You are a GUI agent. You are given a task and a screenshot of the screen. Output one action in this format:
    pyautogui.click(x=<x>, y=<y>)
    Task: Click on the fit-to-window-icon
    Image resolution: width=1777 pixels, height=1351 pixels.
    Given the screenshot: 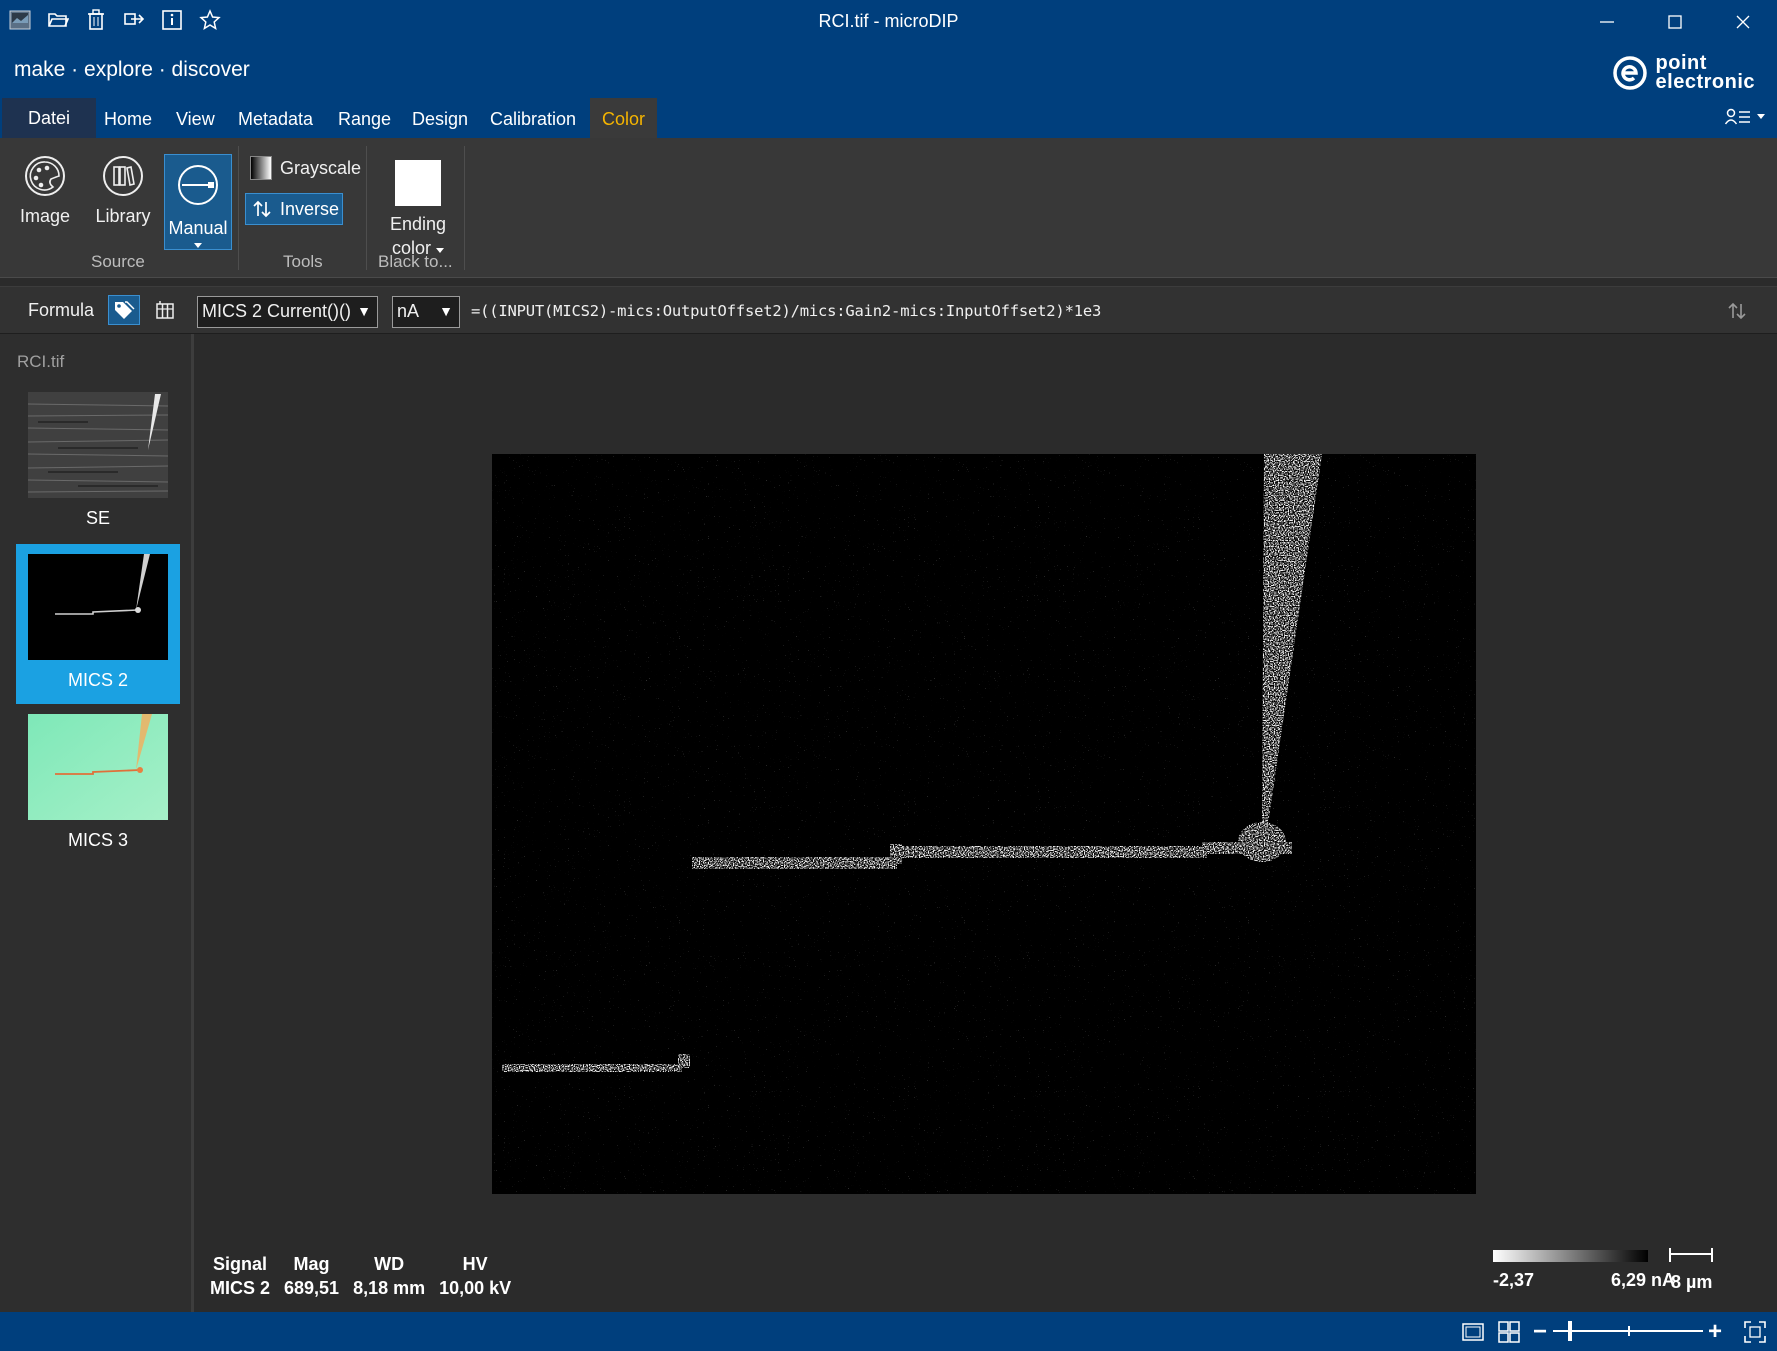 What is the action you would take?
    pyautogui.click(x=1755, y=1332)
    